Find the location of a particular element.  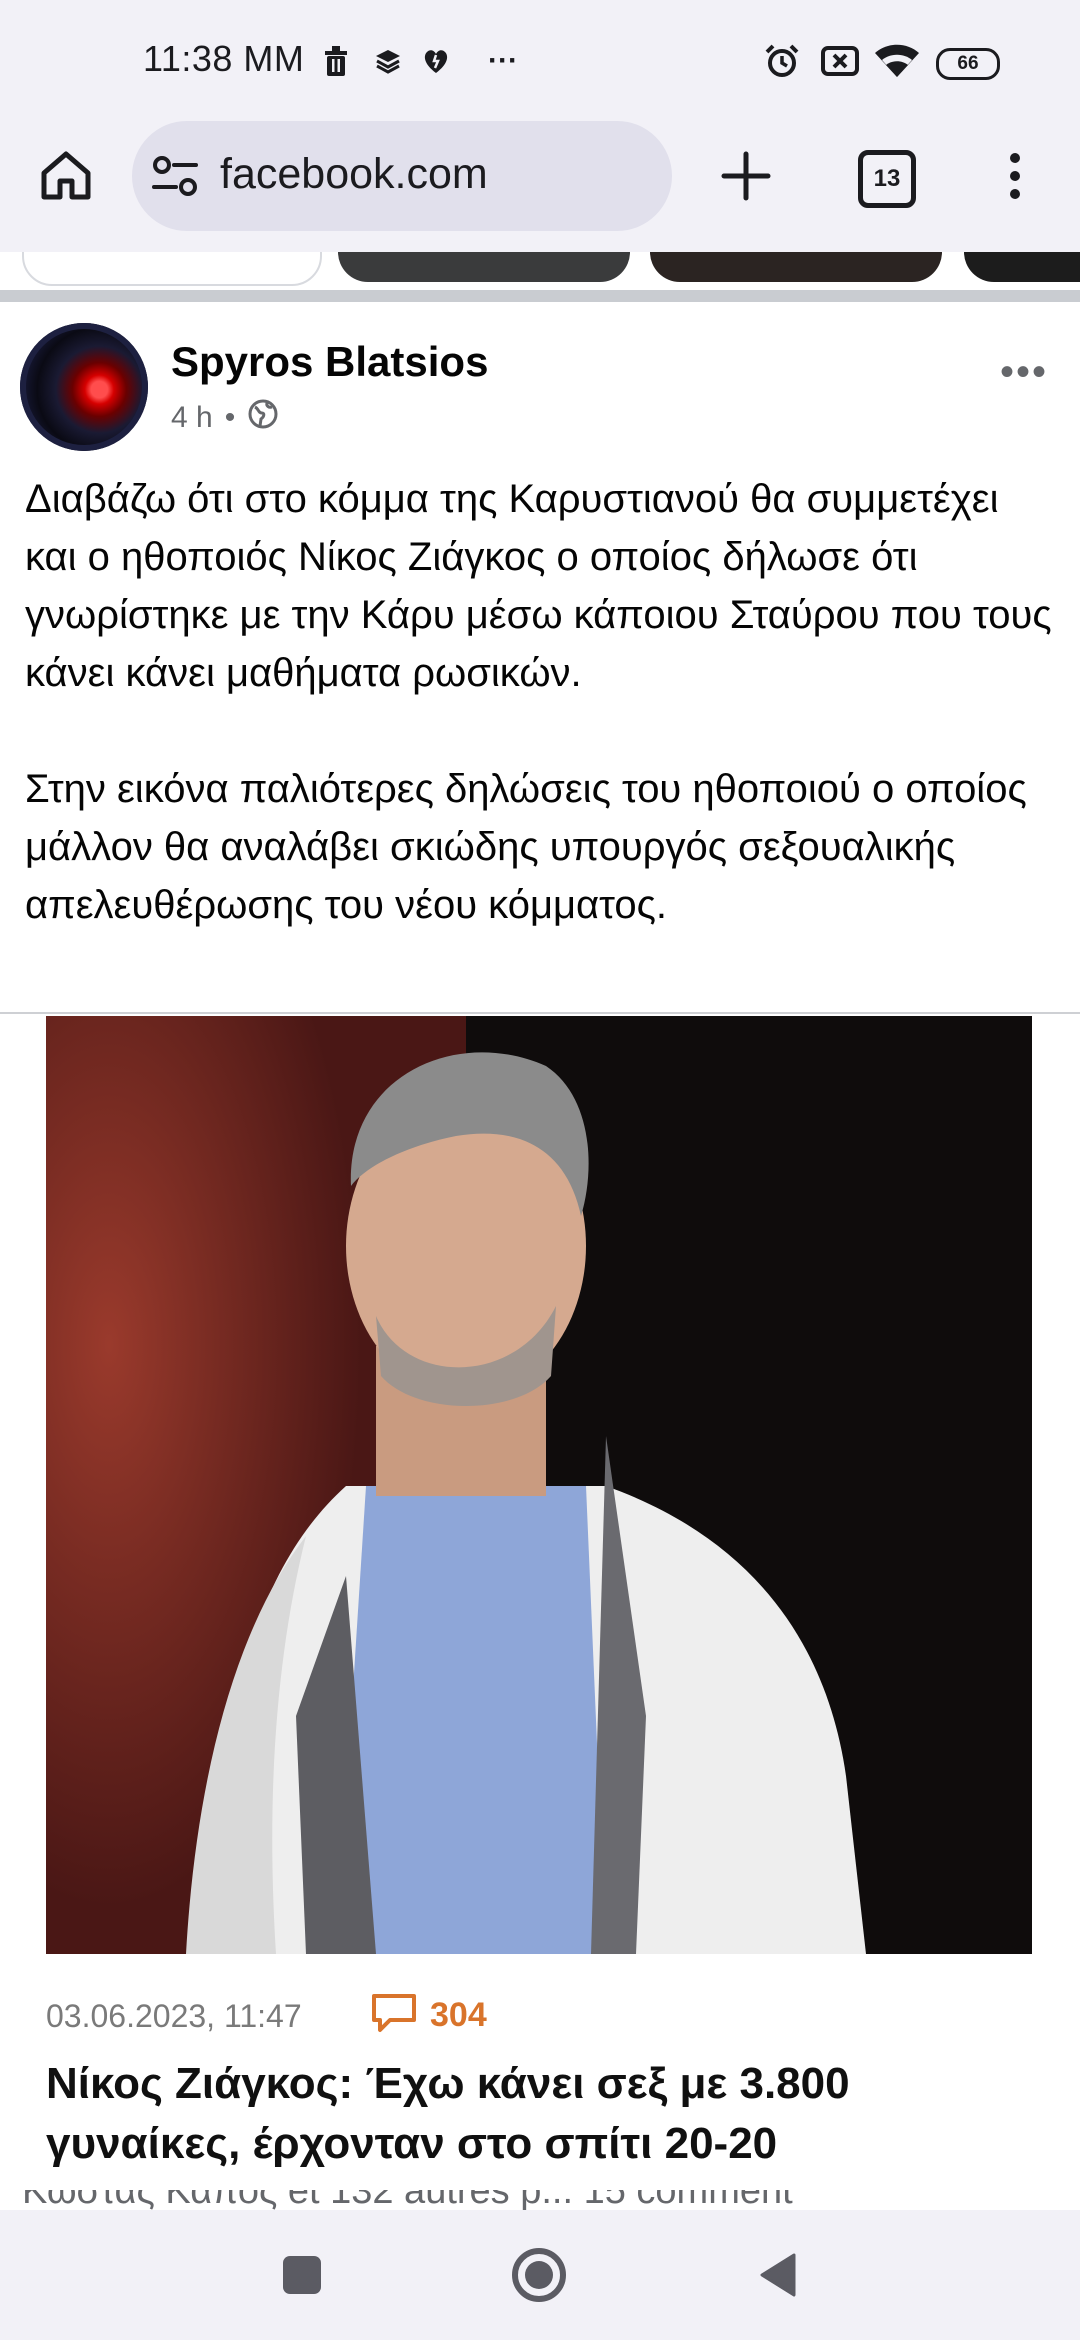

new-tab-icon is located at coordinates (746, 176).